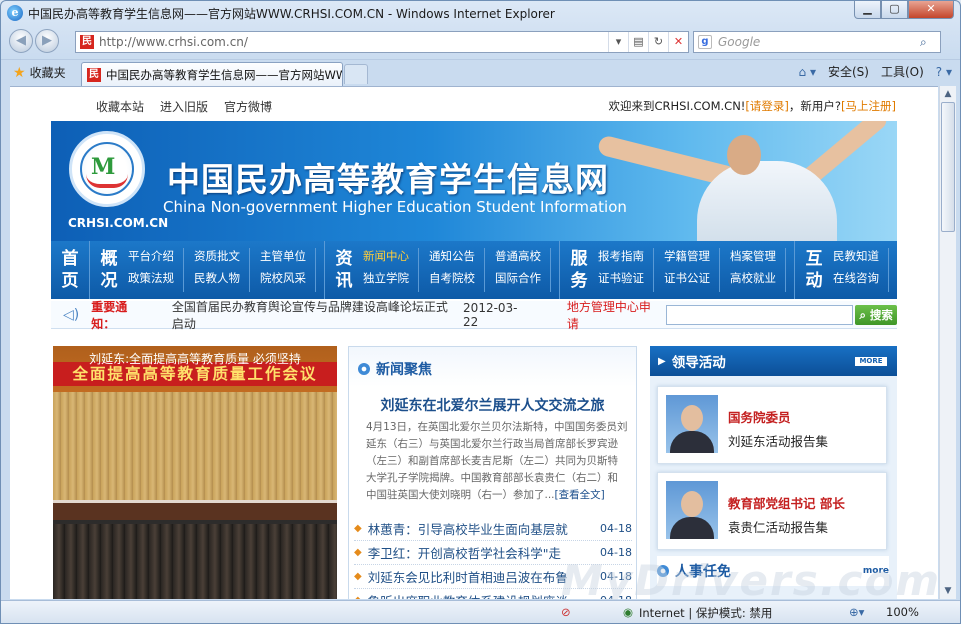 This screenshot has height=624, width=961. Describe the element at coordinates (705, 42) in the screenshot. I see `google-icon: g` at that location.